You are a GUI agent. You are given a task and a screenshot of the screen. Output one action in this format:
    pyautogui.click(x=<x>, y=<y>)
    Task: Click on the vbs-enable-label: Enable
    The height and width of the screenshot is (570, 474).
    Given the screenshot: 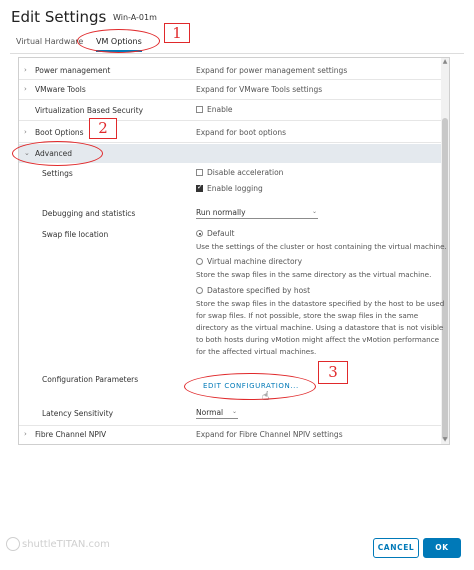 What is the action you would take?
    pyautogui.click(x=220, y=109)
    